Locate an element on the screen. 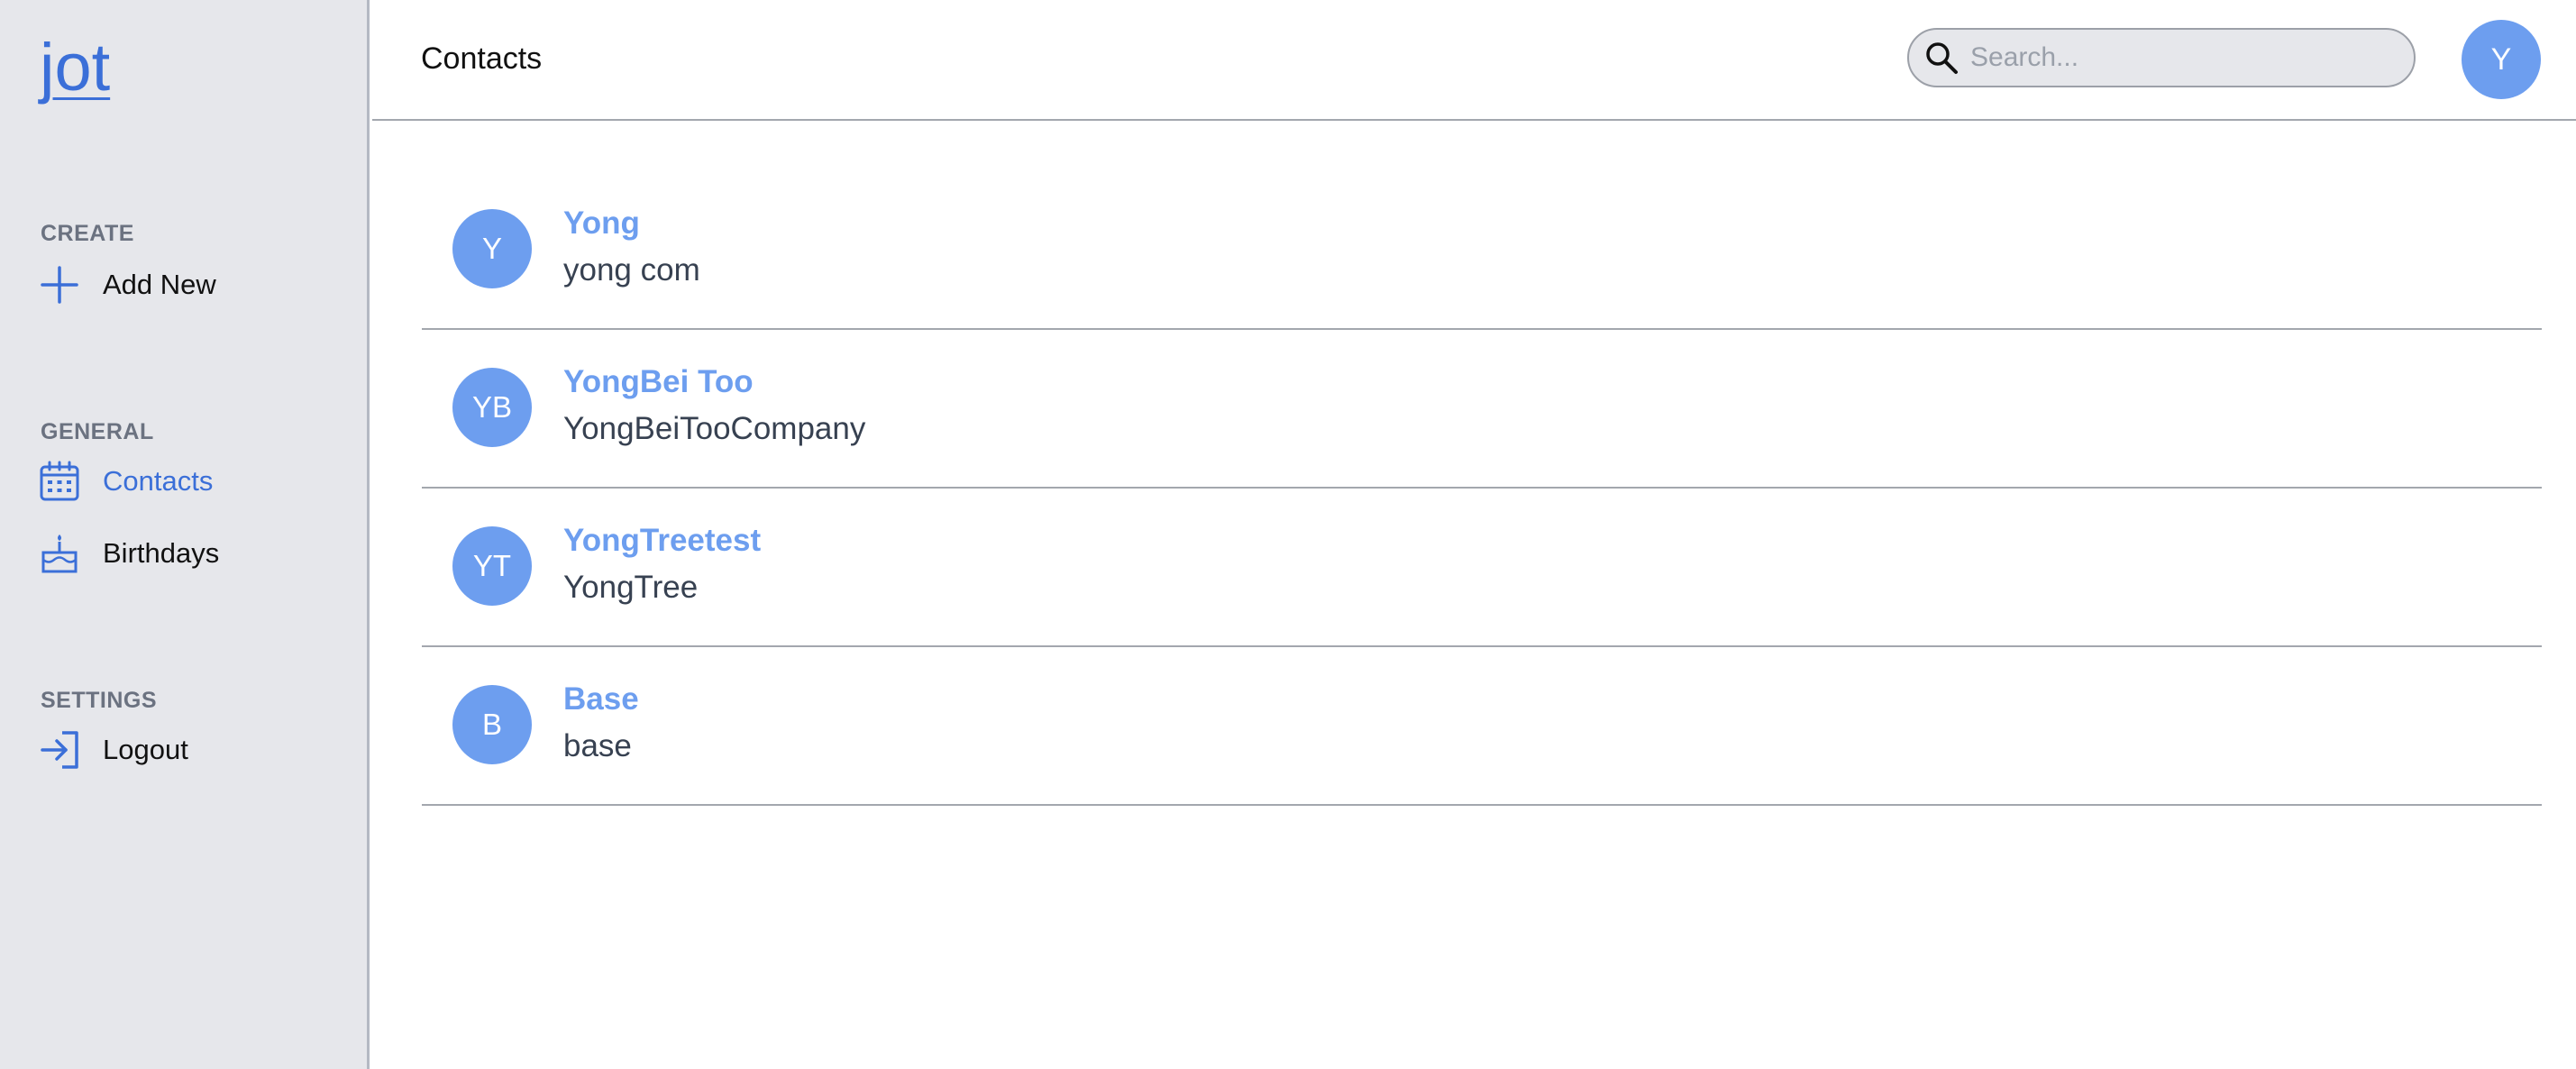  plus-icon is located at coordinates (59, 284).